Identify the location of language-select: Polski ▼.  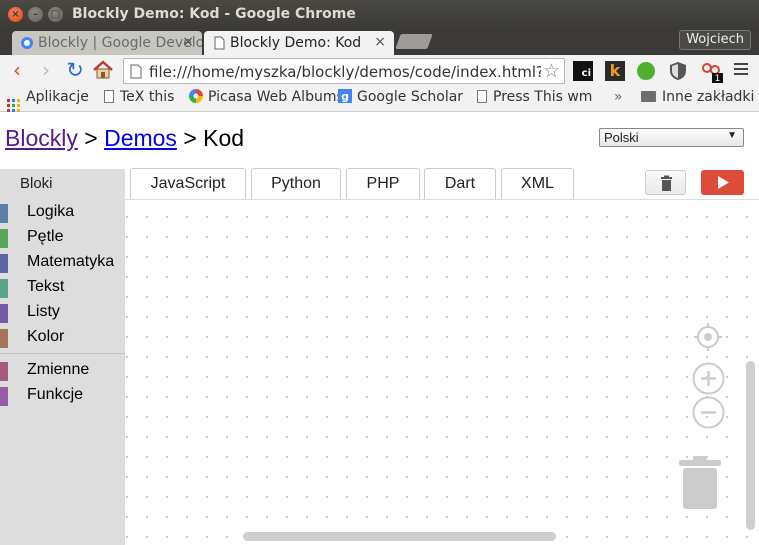
(671, 137).